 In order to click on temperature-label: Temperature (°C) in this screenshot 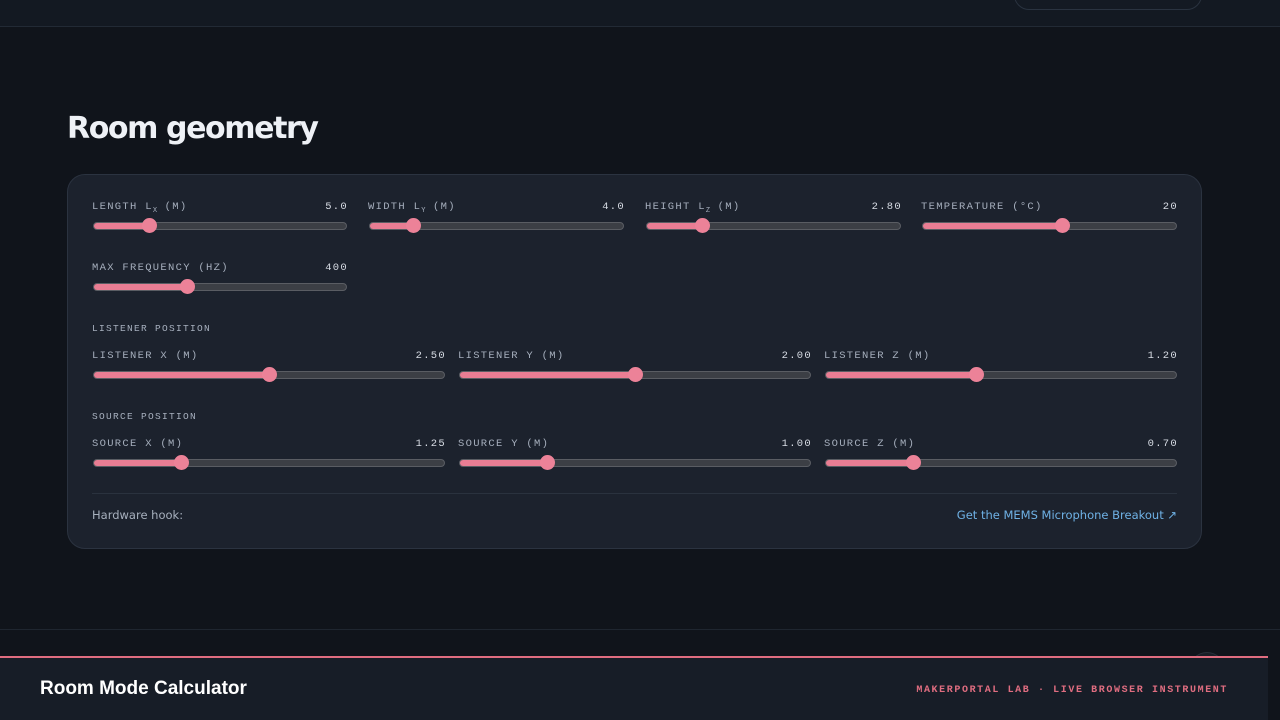, I will do `click(982, 207)`.